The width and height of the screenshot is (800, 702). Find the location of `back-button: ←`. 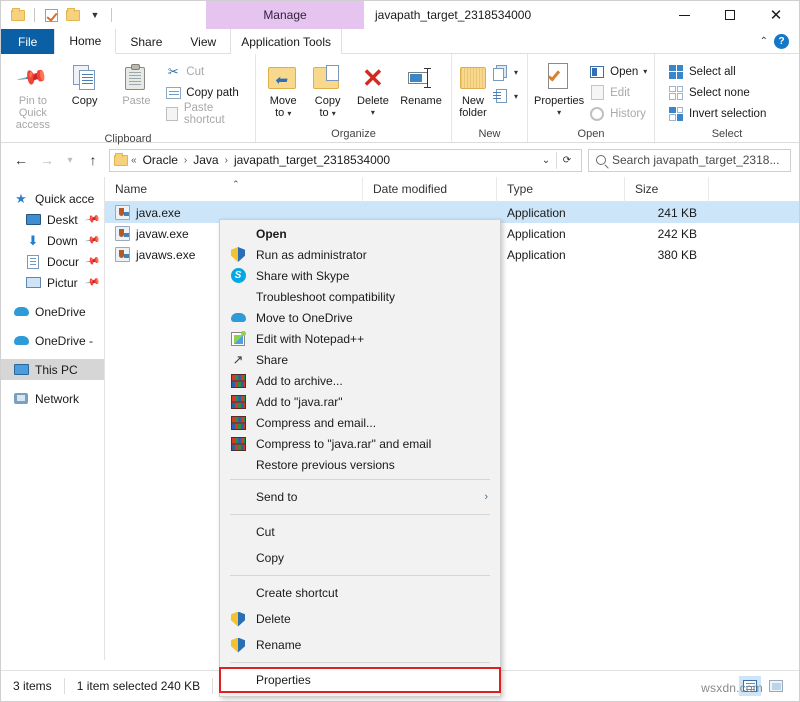

back-button: ← is located at coordinates (21, 160).